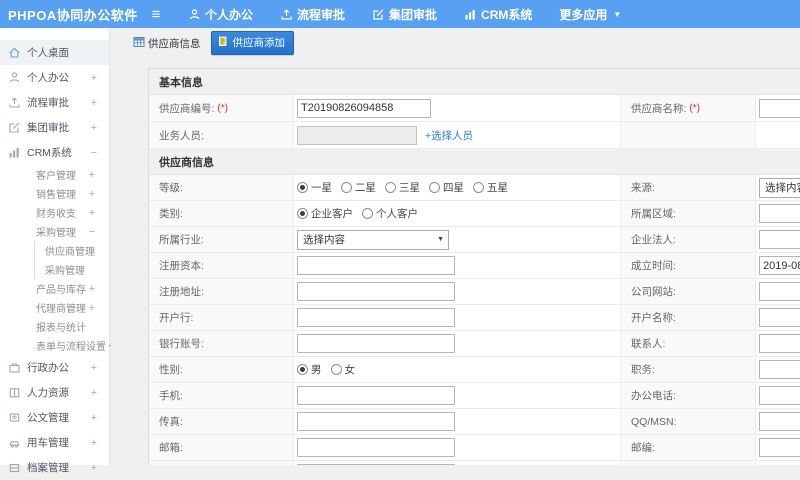  What do you see at coordinates (357, 135) in the screenshot?
I see `staff-input` at bounding box center [357, 135].